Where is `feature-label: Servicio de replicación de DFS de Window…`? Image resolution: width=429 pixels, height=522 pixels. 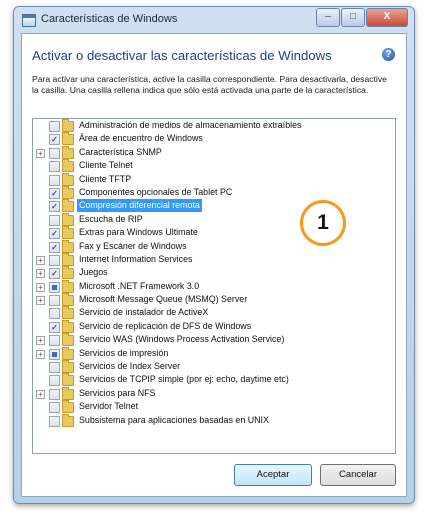
feature-label: Servicio de replicación de DFS de Window… is located at coordinates (165, 325).